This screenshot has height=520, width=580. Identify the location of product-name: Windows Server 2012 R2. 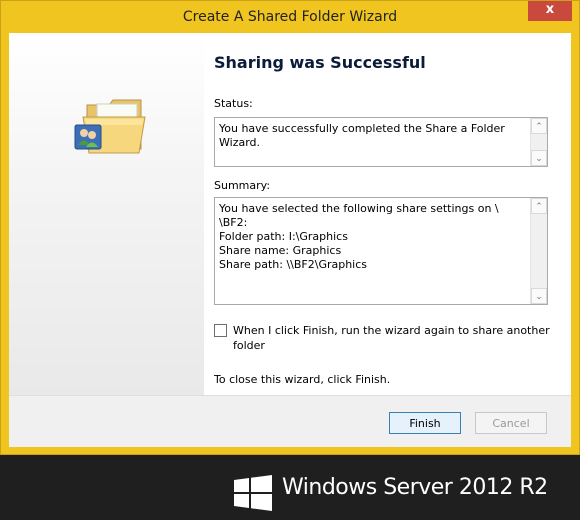
(415, 487).